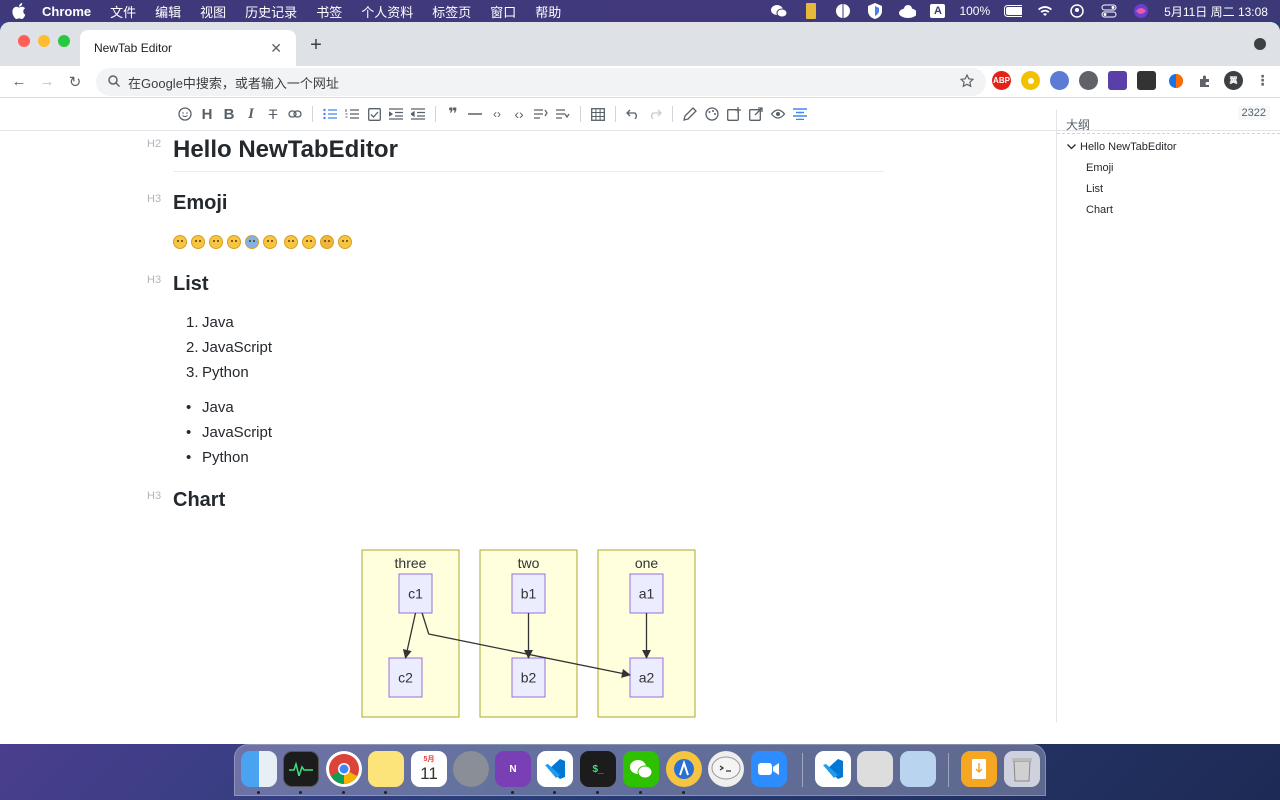 The image size is (1280, 800). Describe the element at coordinates (1204, 80) in the screenshot. I see `extensions-puzzle-icon` at that location.